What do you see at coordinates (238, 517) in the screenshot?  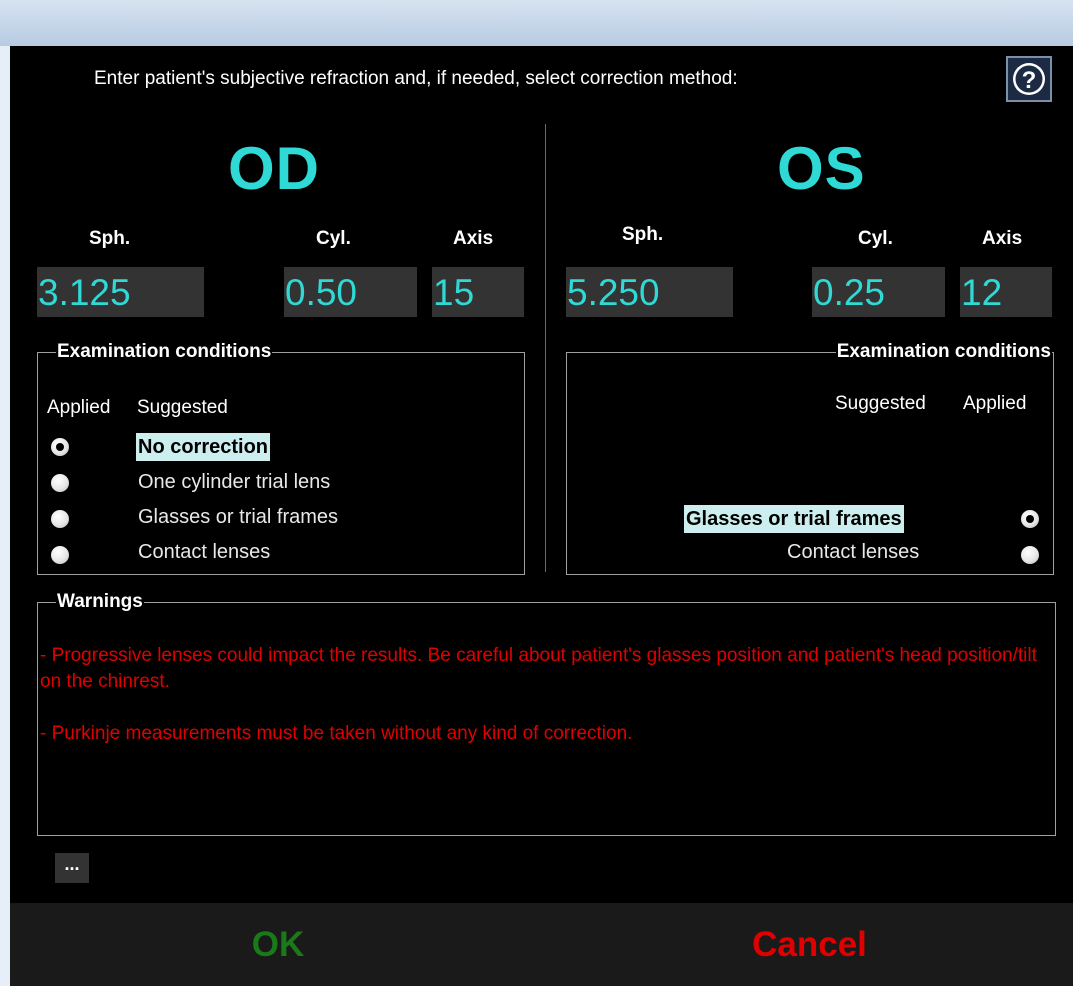 I see `od-option-glasses: Glasses or trial frames` at bounding box center [238, 517].